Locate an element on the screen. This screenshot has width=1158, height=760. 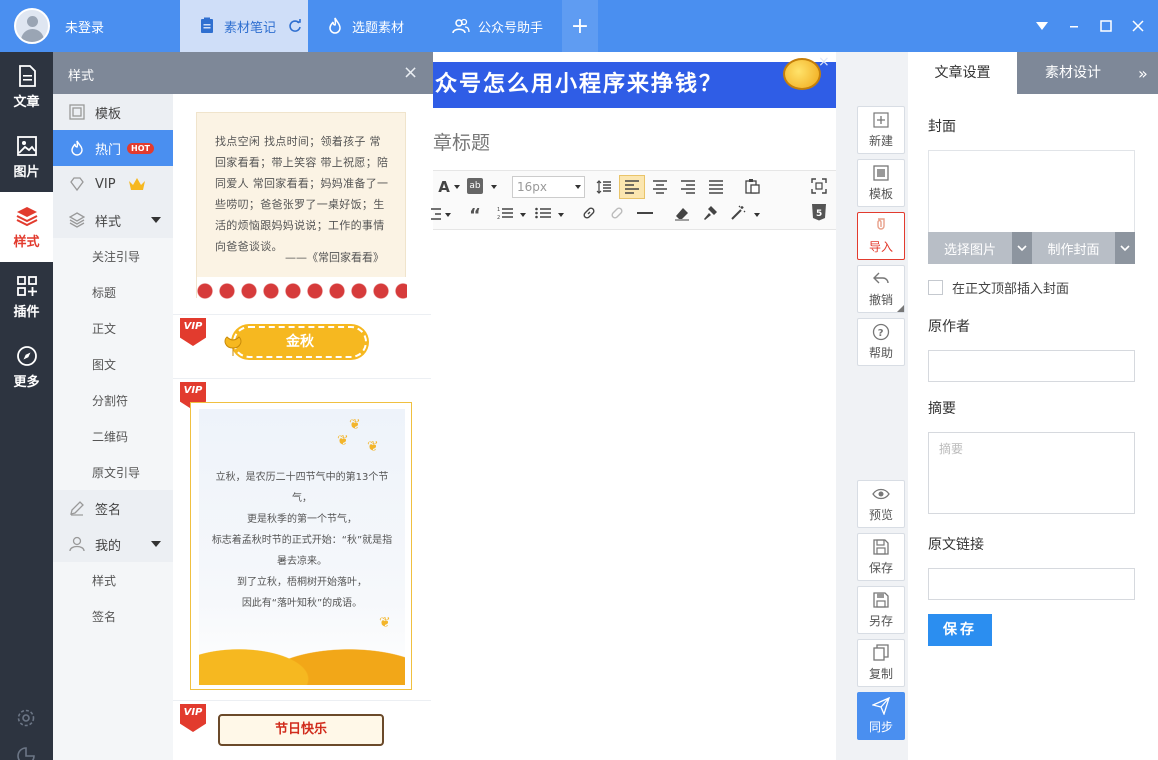
sidebar-item-label: 图片 is located at coordinates (26, 172).